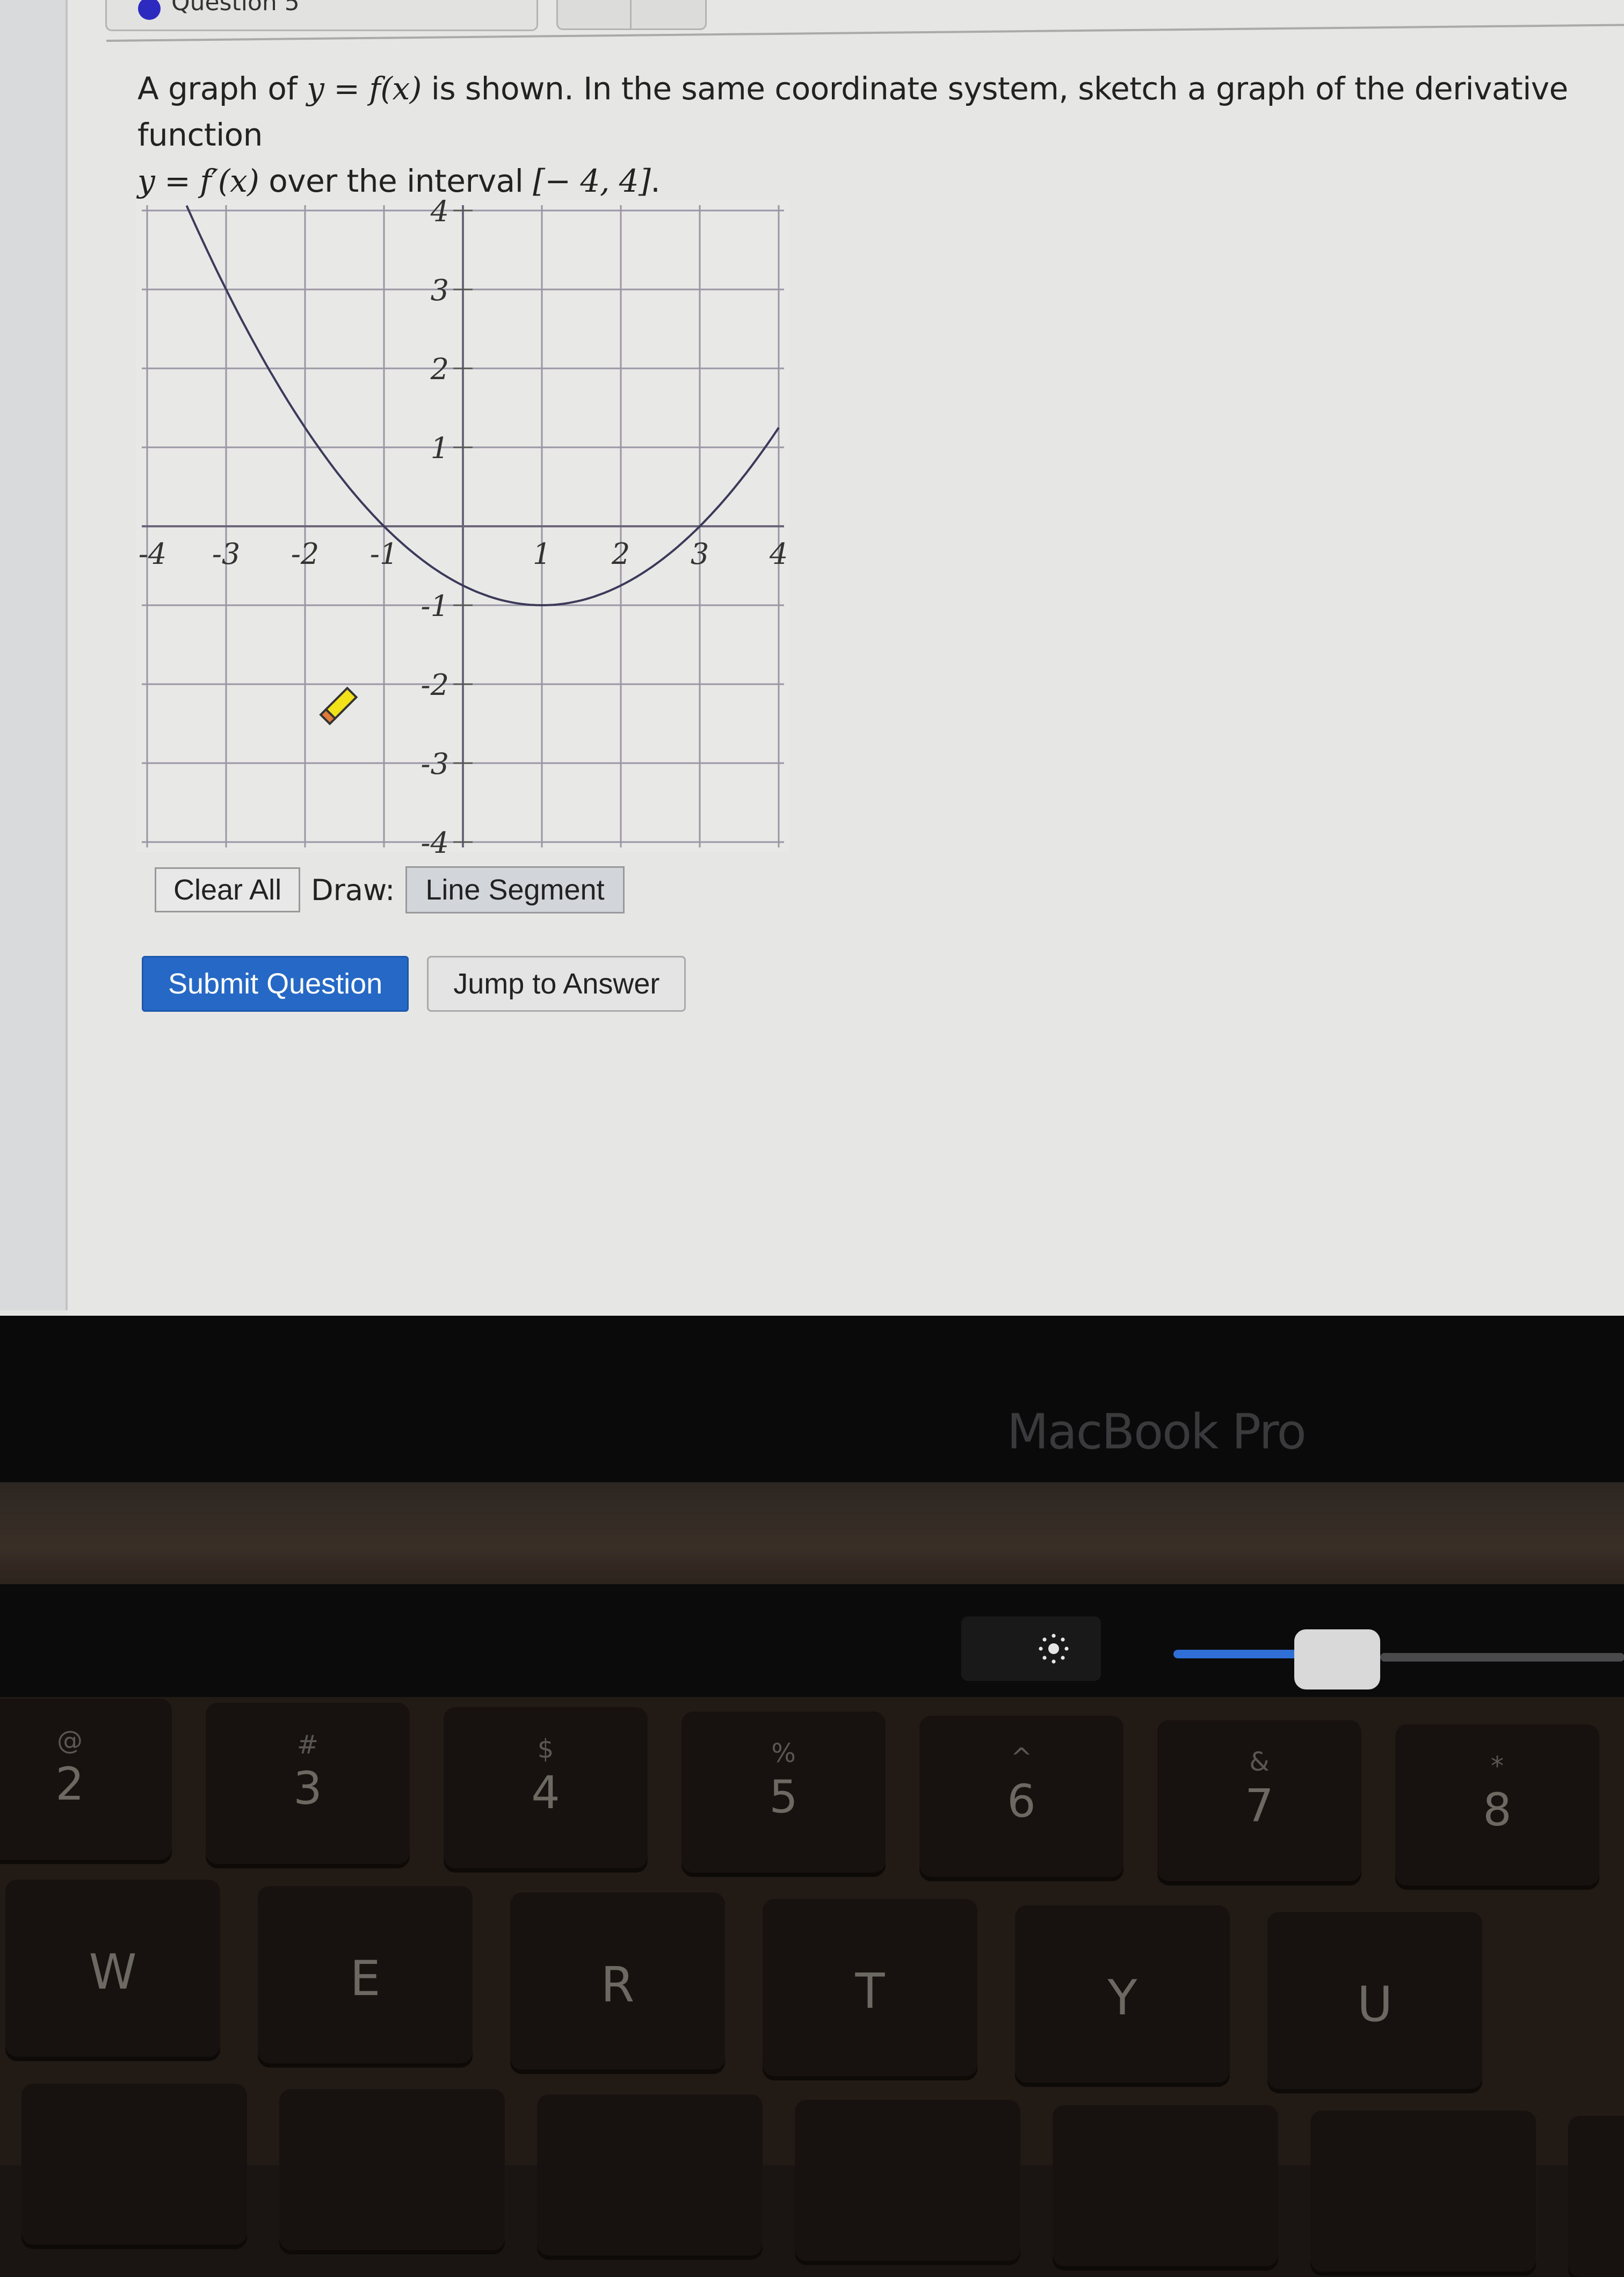 The width and height of the screenshot is (1624, 2277). What do you see at coordinates (545, 1749) in the screenshot?
I see `key-symbol: $` at bounding box center [545, 1749].